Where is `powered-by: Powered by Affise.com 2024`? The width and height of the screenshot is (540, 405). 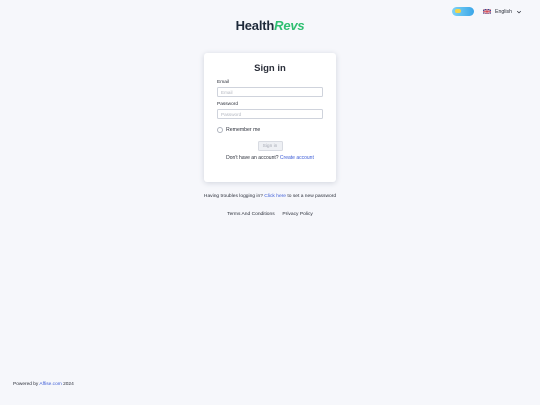 powered-by: Powered by Affise.com 2024 is located at coordinates (43, 384).